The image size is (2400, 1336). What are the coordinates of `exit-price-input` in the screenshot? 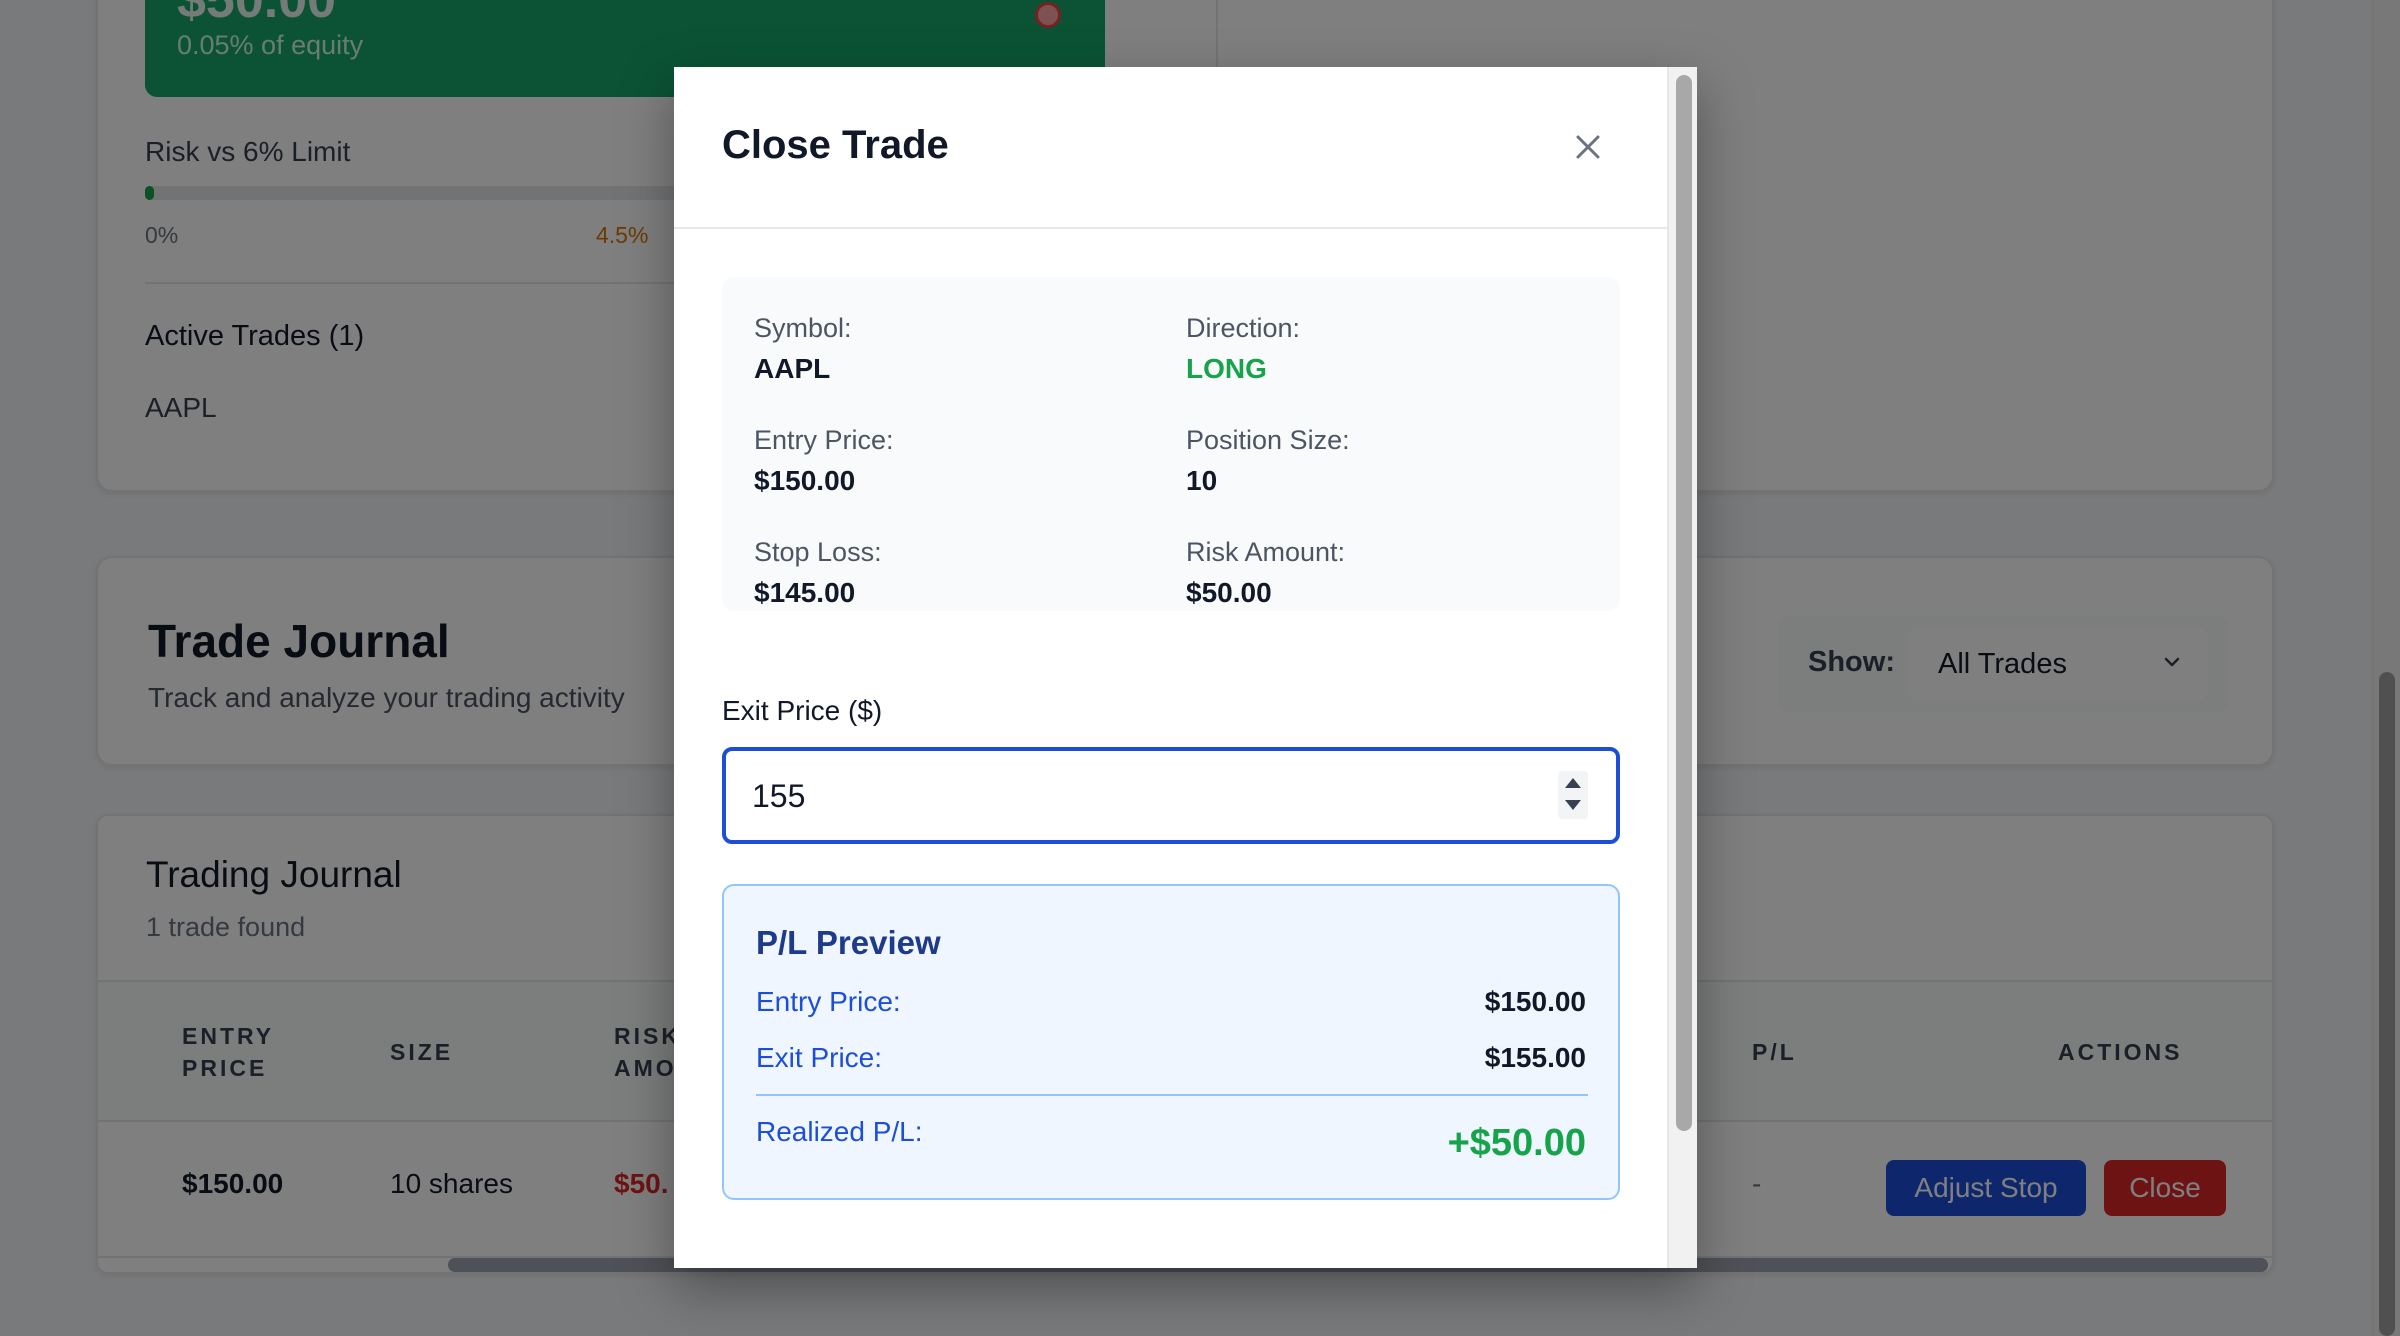 It's located at (1132, 796).